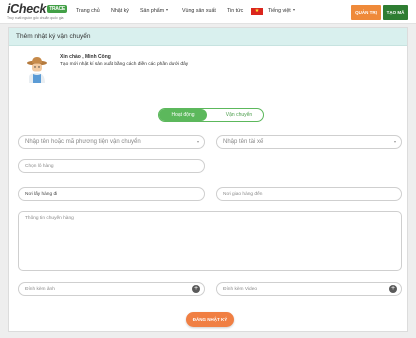 The image size is (416, 338). I want to click on nav-item-home: Trang chủ, so click(88, 11).